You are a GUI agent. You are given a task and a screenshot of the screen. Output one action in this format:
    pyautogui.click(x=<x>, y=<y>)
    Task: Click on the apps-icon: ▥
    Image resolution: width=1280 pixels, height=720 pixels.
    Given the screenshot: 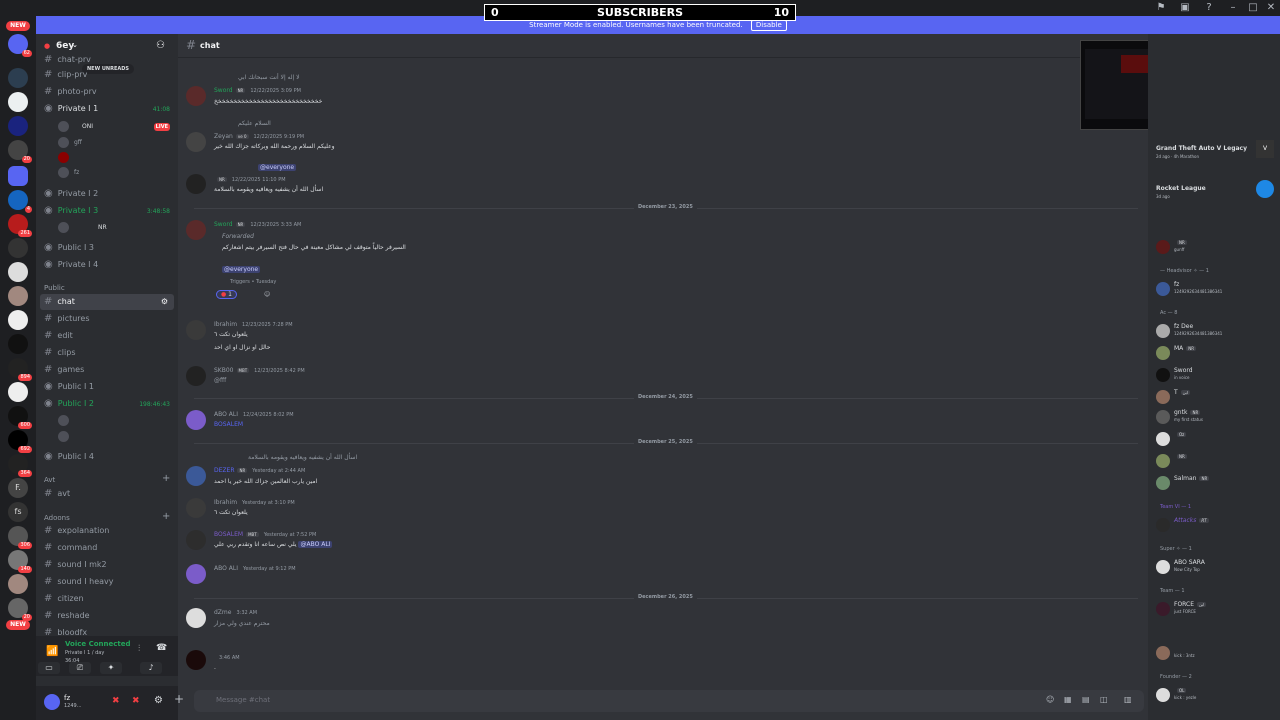 What is the action you would take?
    pyautogui.click(x=1128, y=699)
    